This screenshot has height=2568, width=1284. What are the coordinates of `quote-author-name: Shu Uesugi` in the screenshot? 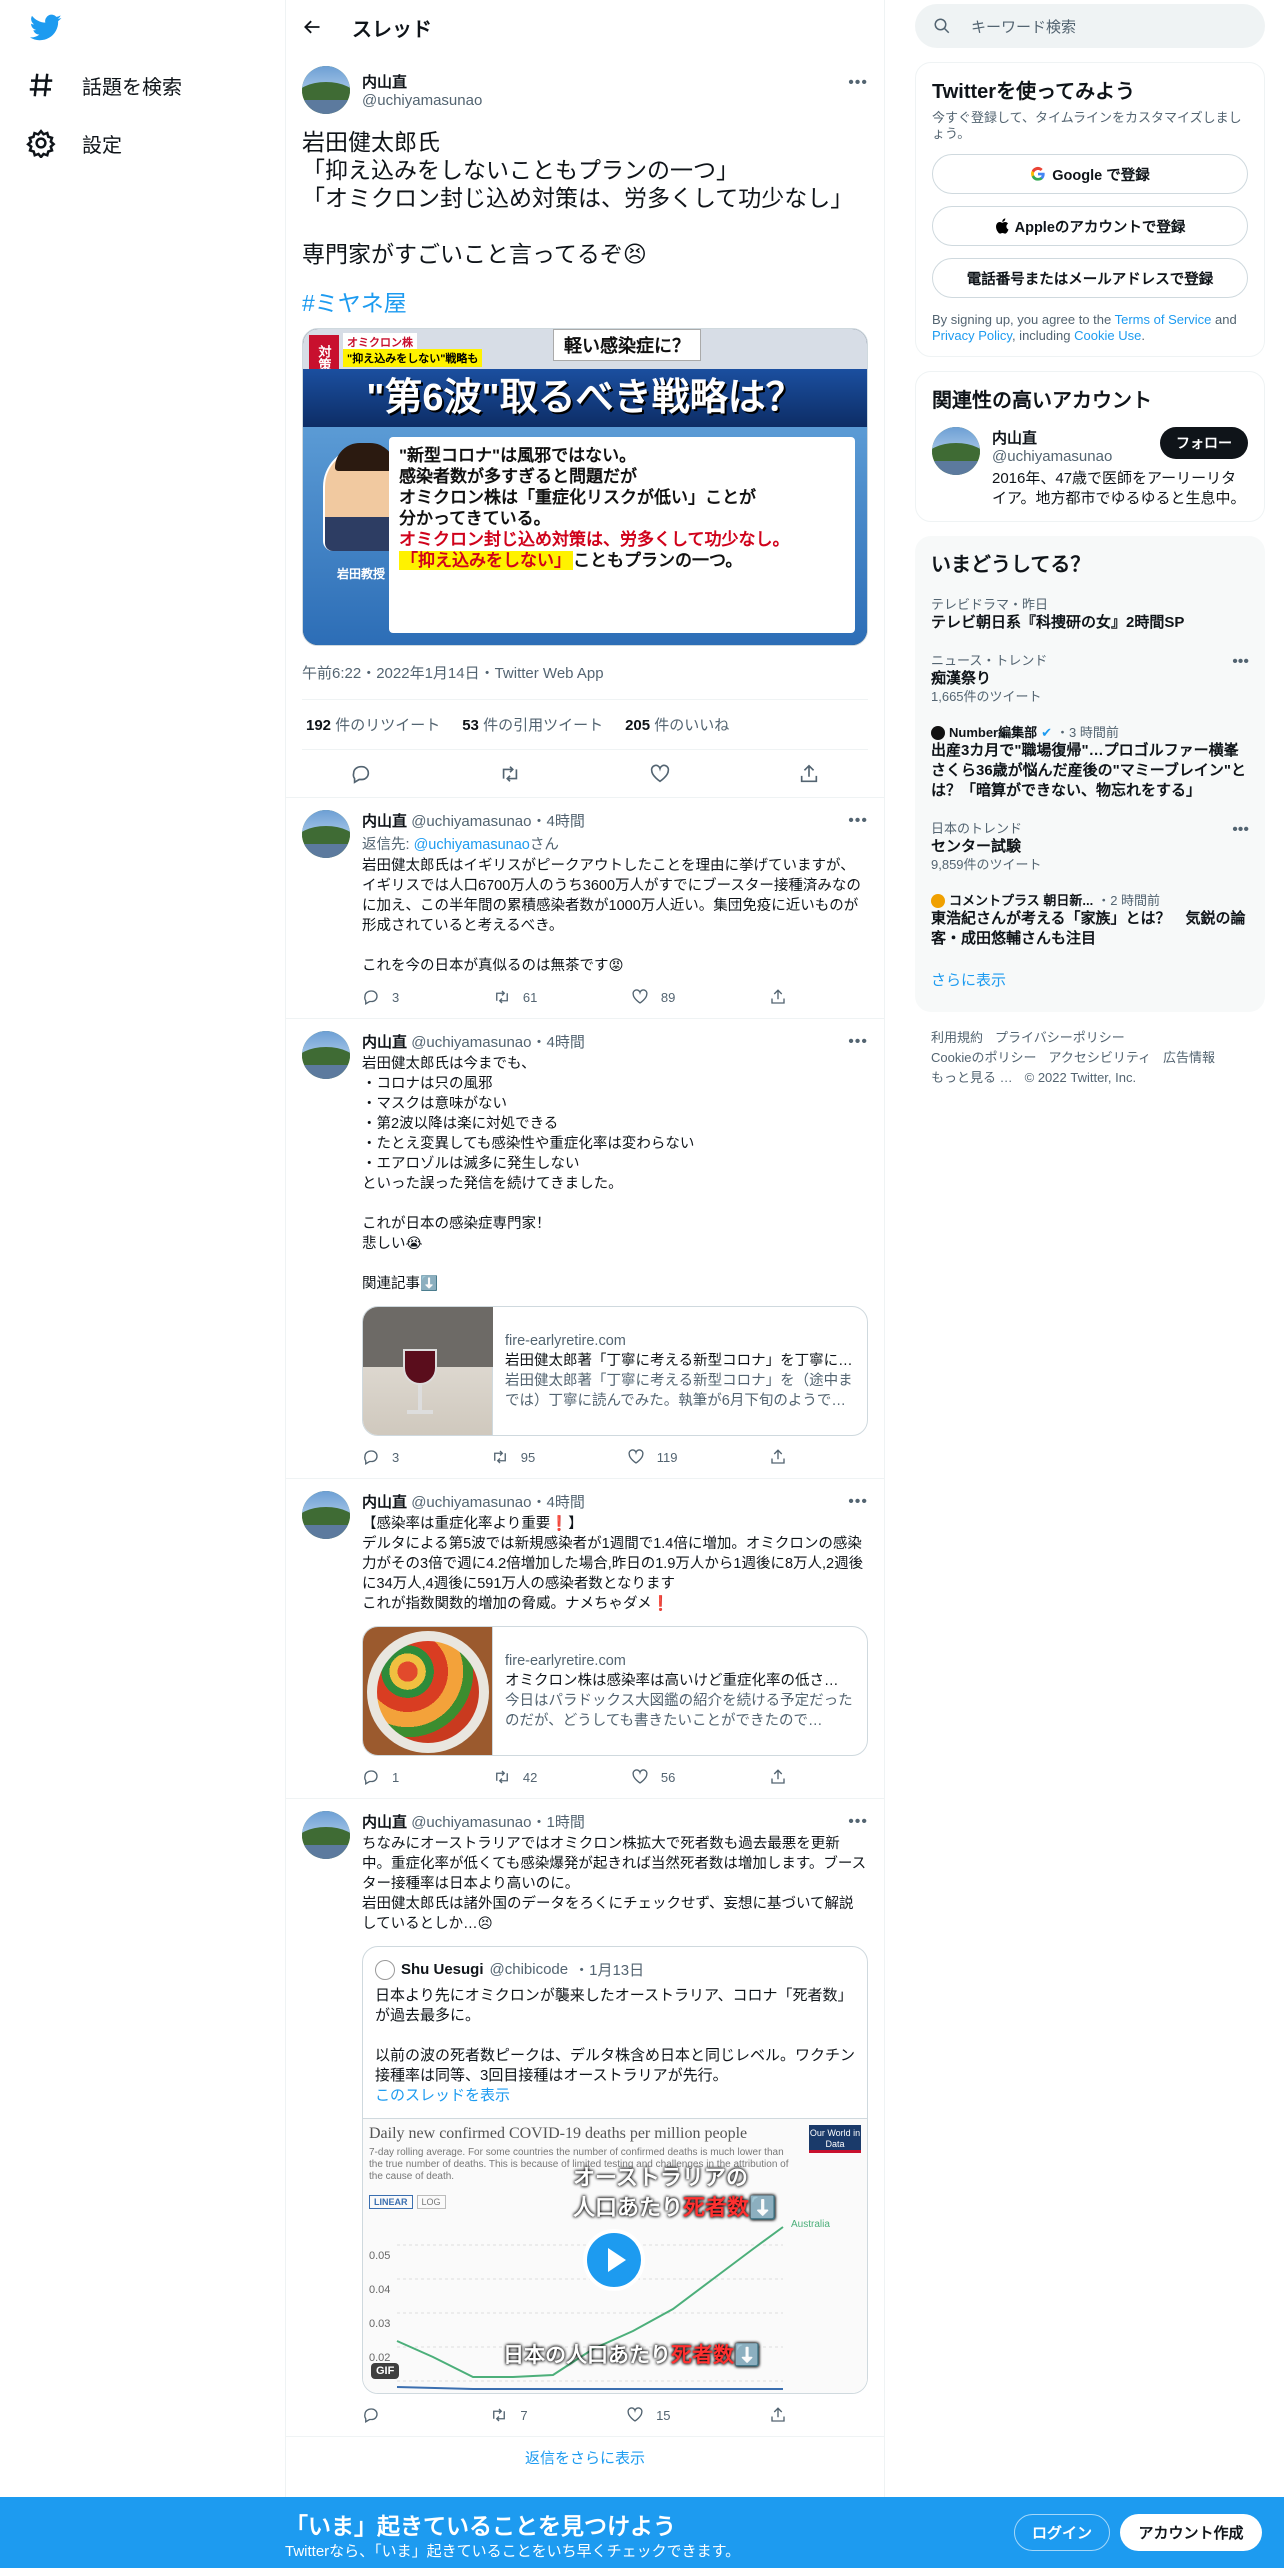 It's located at (442, 1969).